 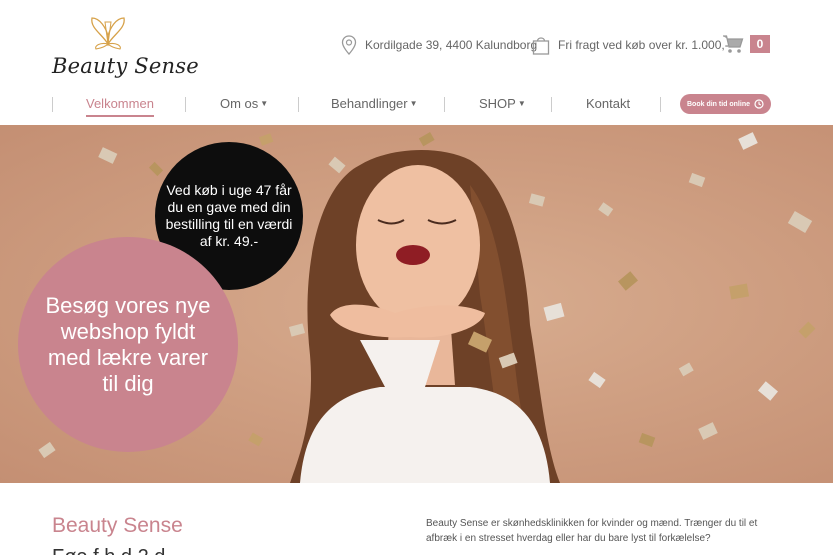 I want to click on store-address: Kordilgade 39, 4400 Kalundborg, so click(x=439, y=45).